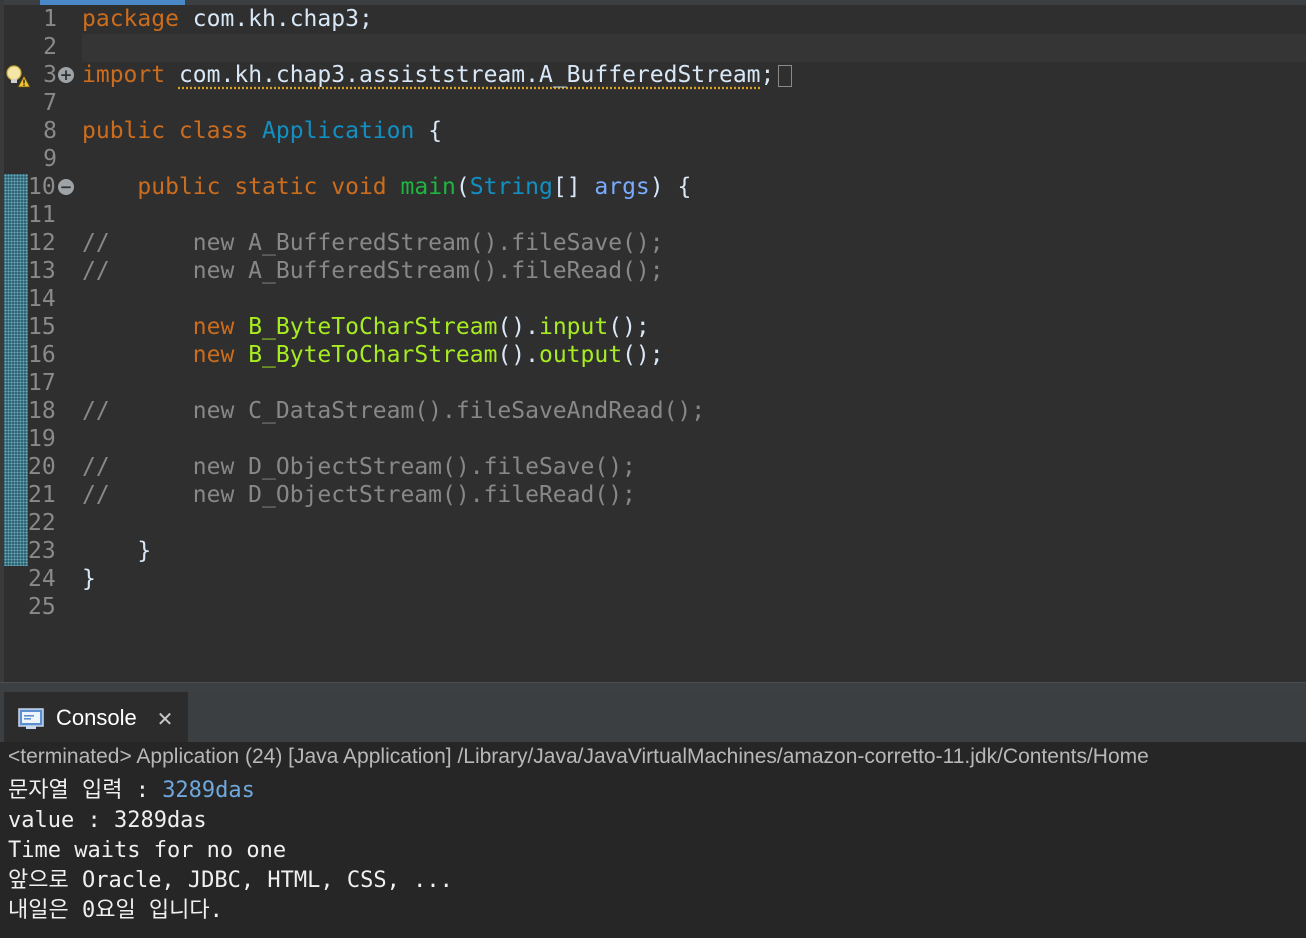 This screenshot has width=1306, height=938. I want to click on line-number: 21, so click(42, 495).